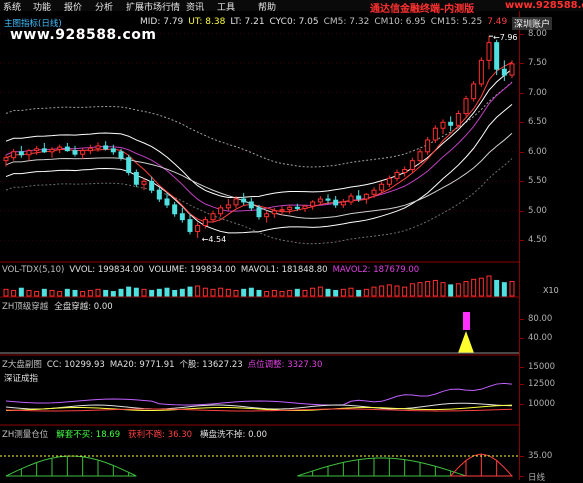  Describe the element at coordinates (521, 123) in the screenshot. I see `price-axis-label-3-tick` at that location.